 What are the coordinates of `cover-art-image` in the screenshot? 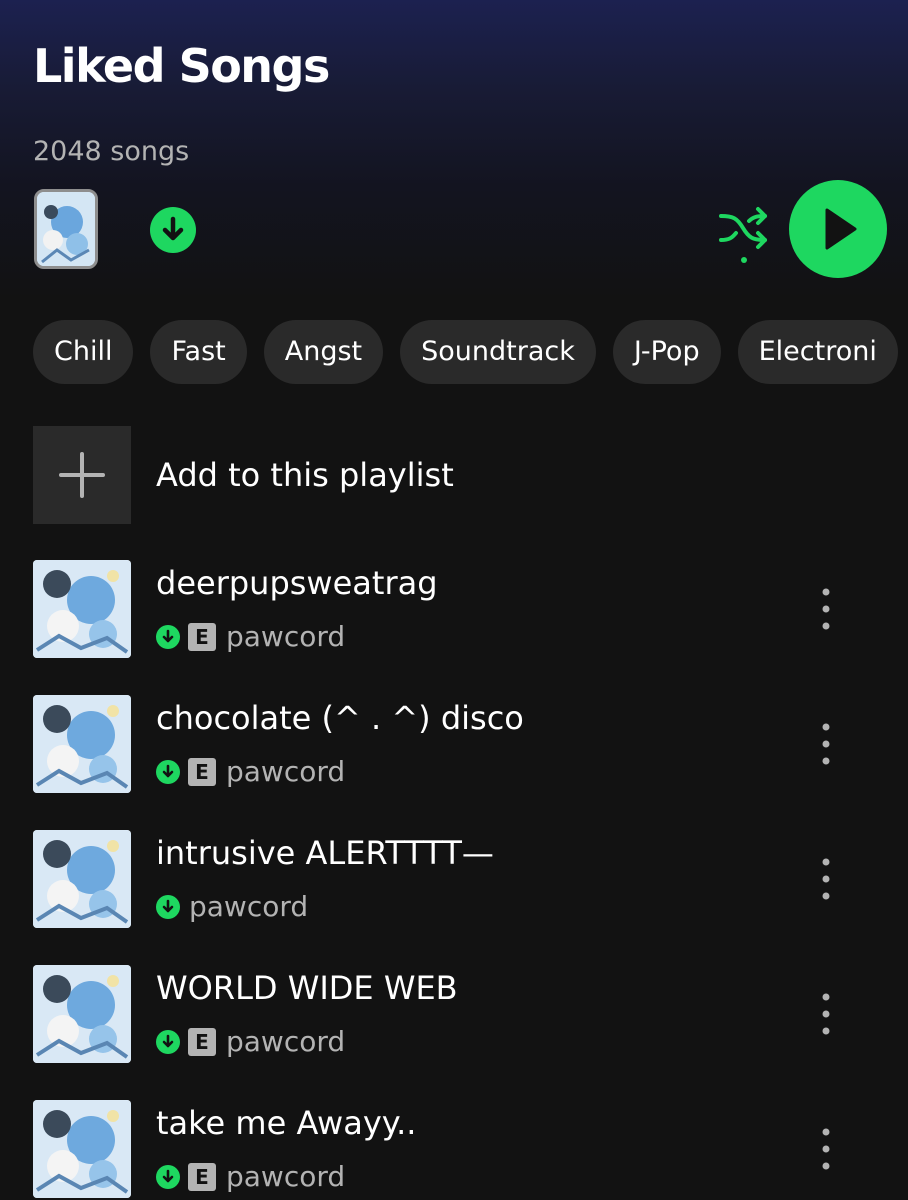 It's located at (66, 229).